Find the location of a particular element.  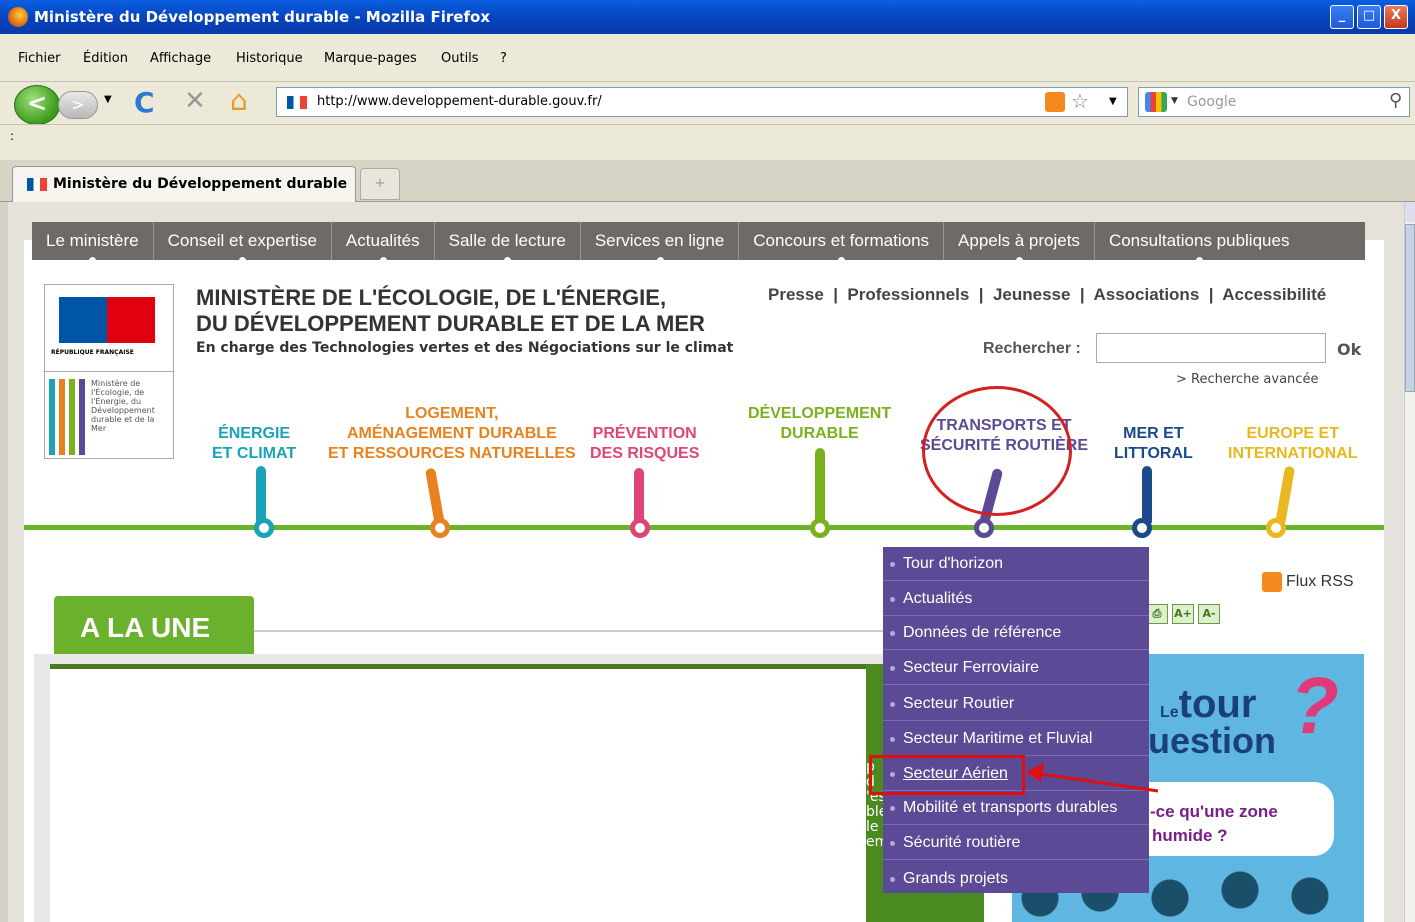

reload-button: C is located at coordinates (144, 102).